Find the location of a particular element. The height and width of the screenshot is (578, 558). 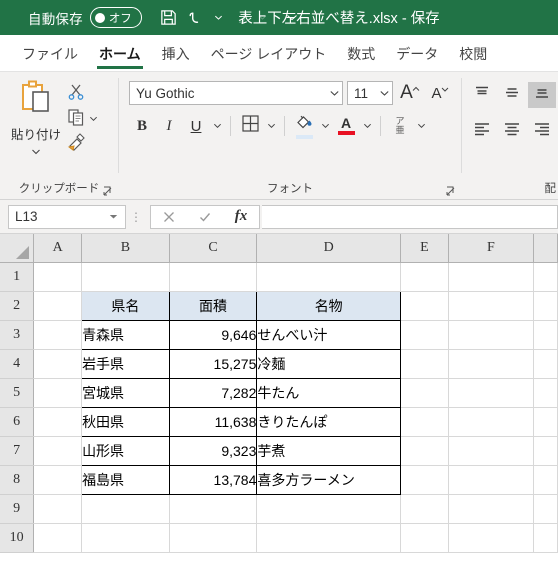

fx-icon: fx is located at coordinates (241, 217).